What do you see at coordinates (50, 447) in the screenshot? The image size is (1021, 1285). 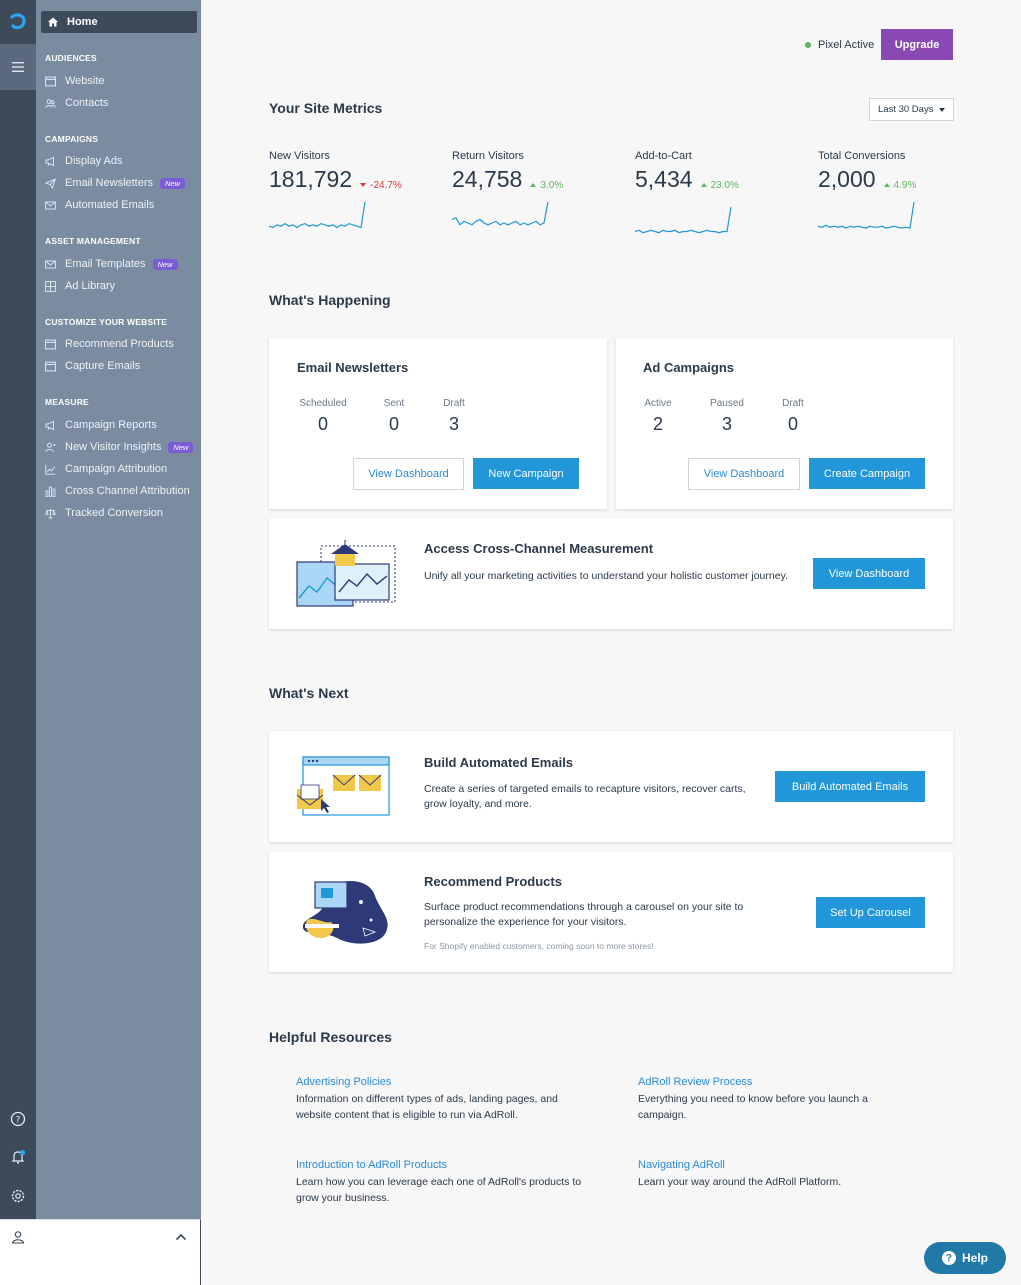 I see `user-icon` at bounding box center [50, 447].